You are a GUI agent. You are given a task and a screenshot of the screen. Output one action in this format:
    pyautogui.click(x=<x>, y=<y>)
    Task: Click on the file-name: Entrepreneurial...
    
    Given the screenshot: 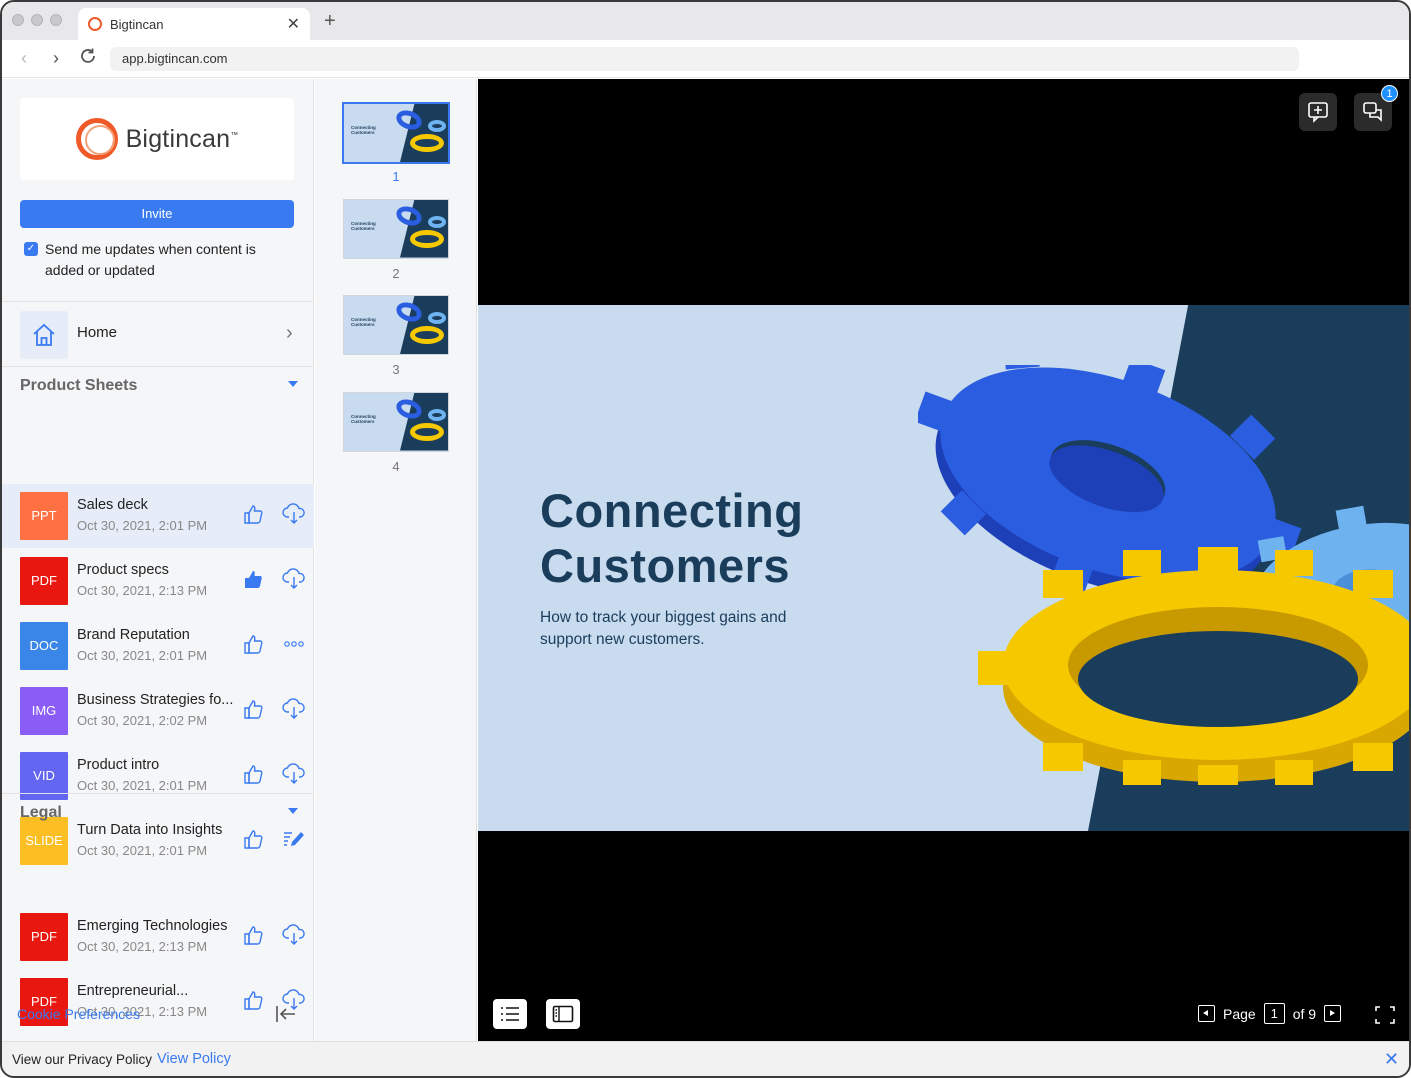 What is the action you would take?
    pyautogui.click(x=133, y=991)
    